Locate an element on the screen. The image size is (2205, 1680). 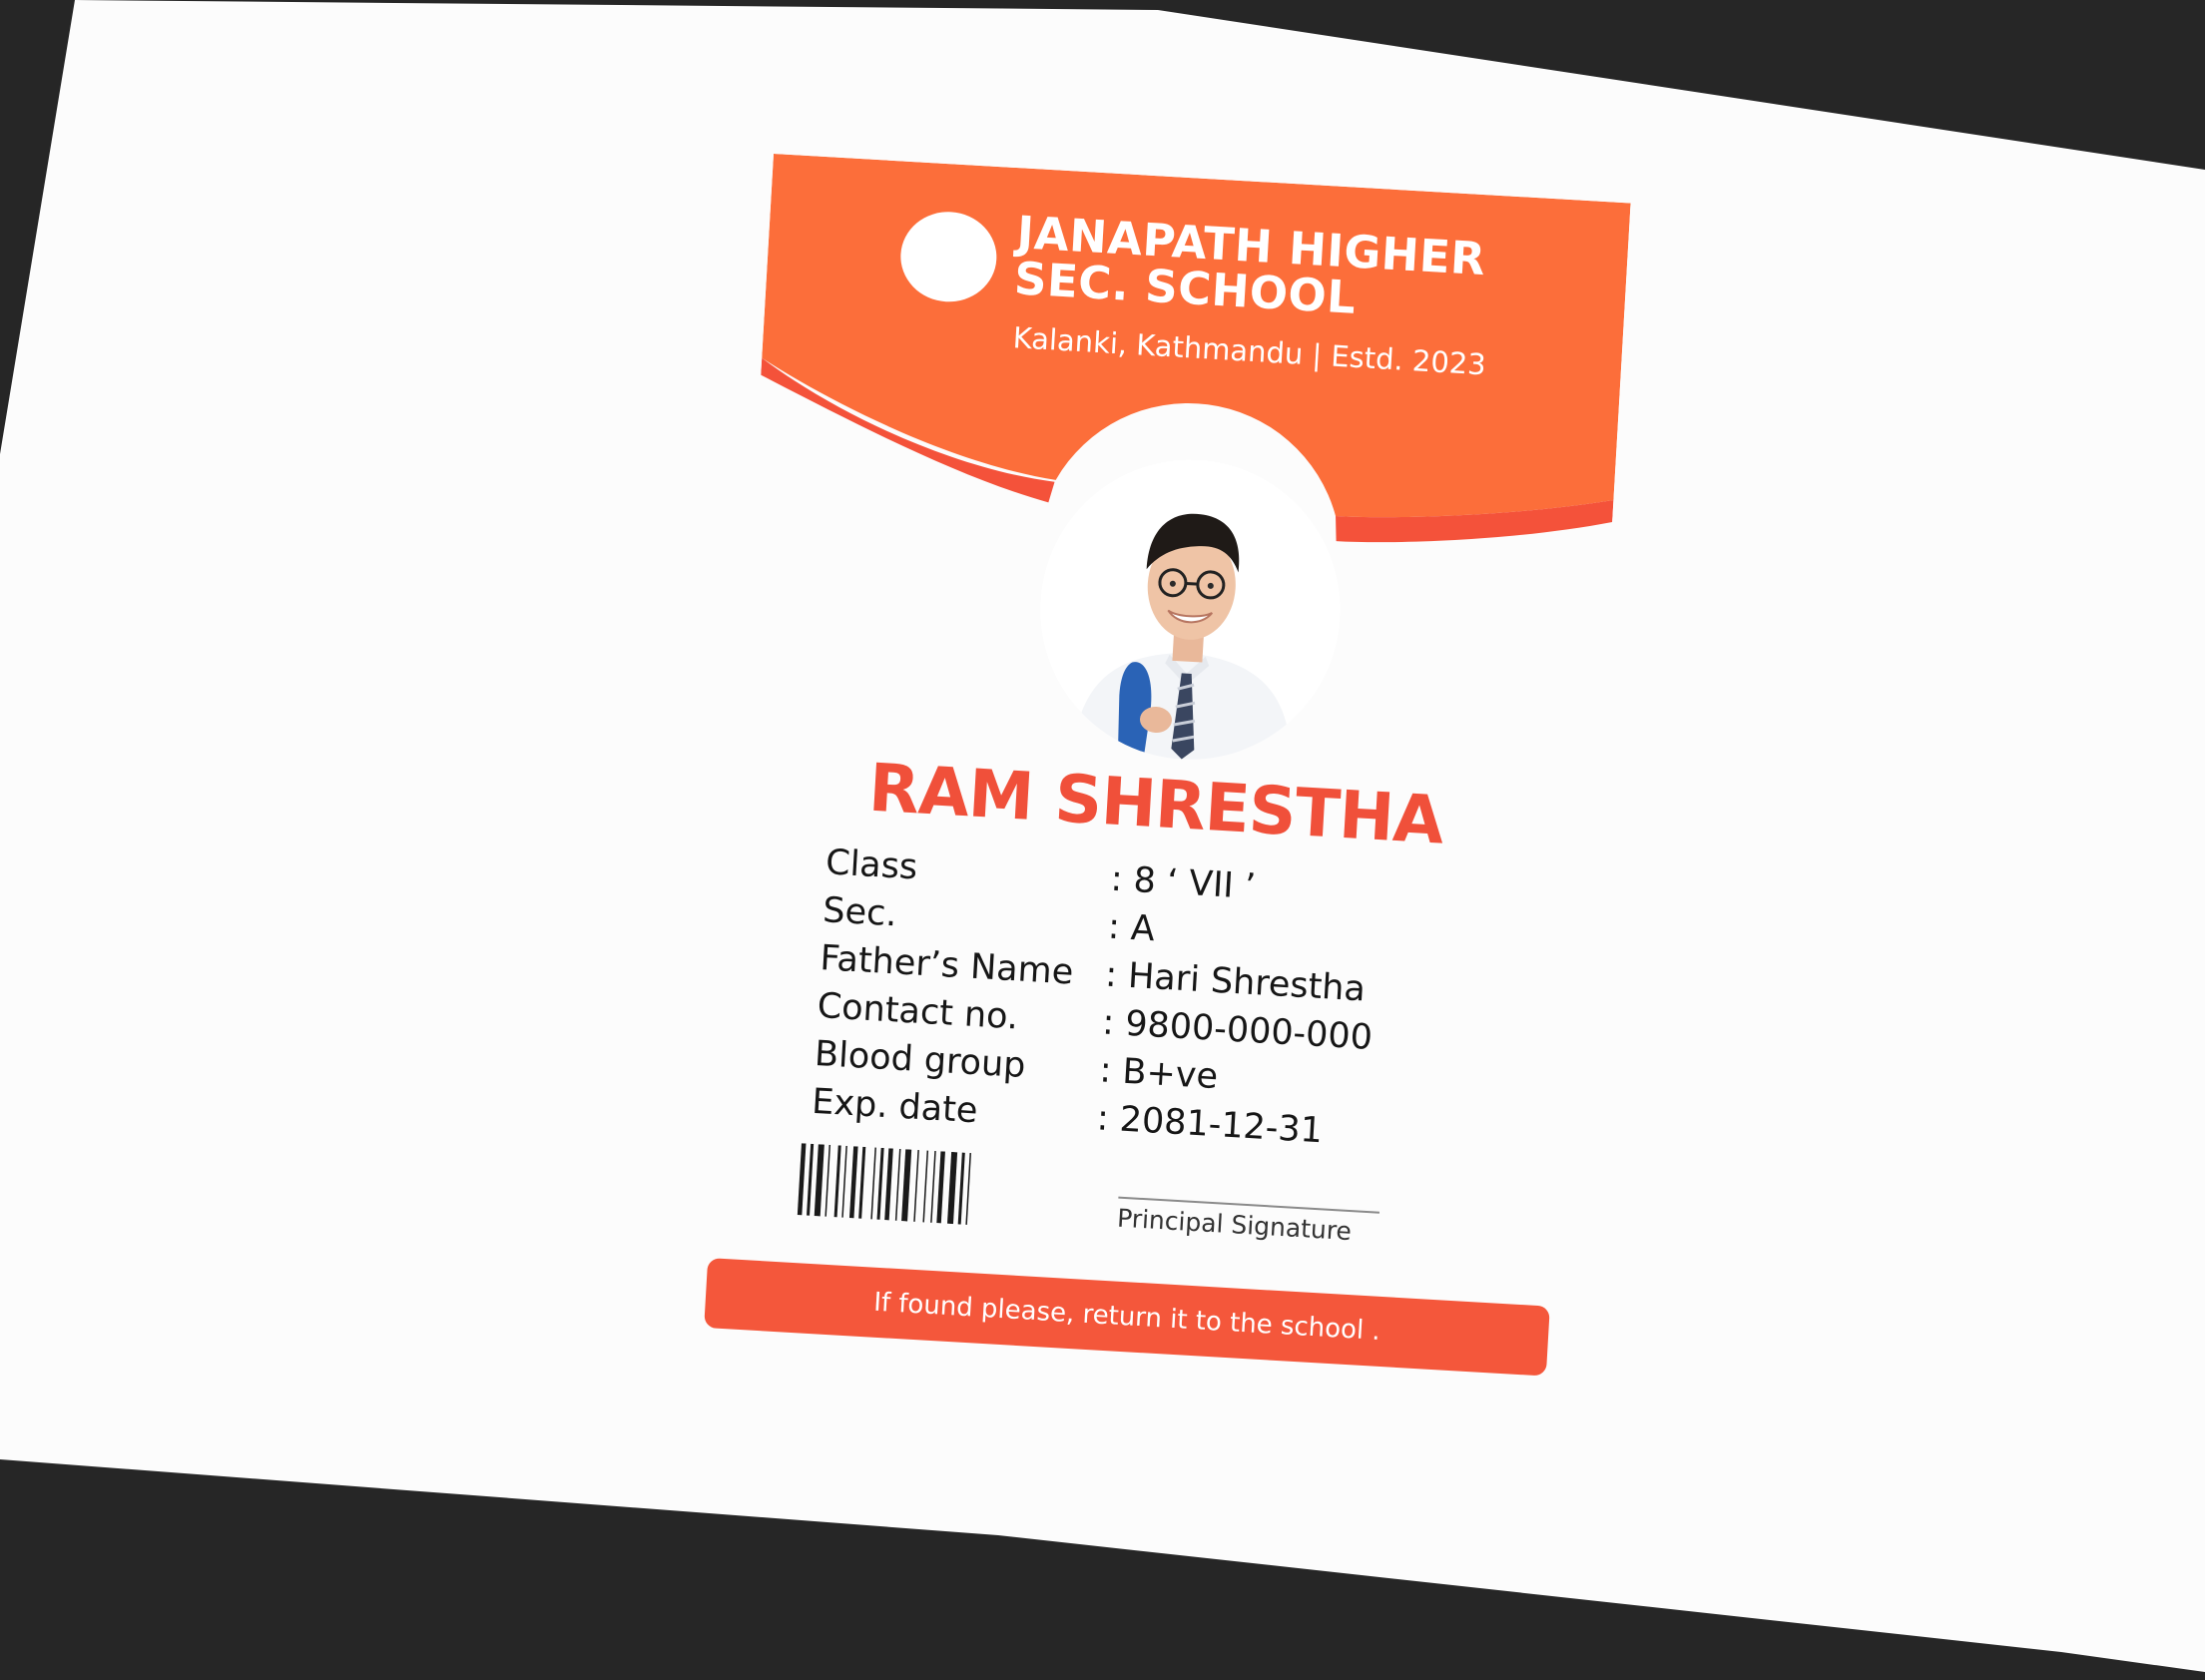
detail-label: Class is located at coordinates (872, 865).